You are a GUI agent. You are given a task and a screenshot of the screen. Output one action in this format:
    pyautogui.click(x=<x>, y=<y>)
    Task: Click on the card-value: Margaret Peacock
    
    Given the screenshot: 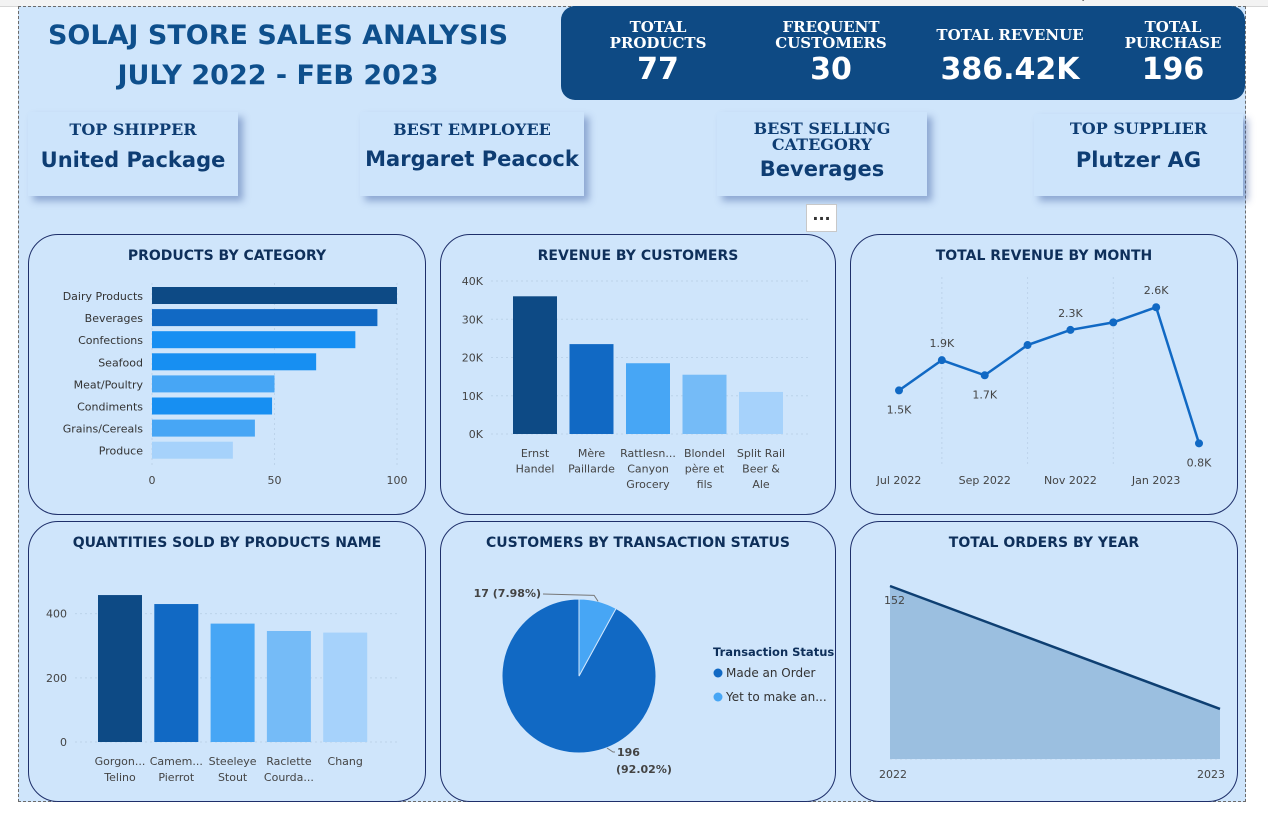 What is the action you would take?
    pyautogui.click(x=472, y=159)
    